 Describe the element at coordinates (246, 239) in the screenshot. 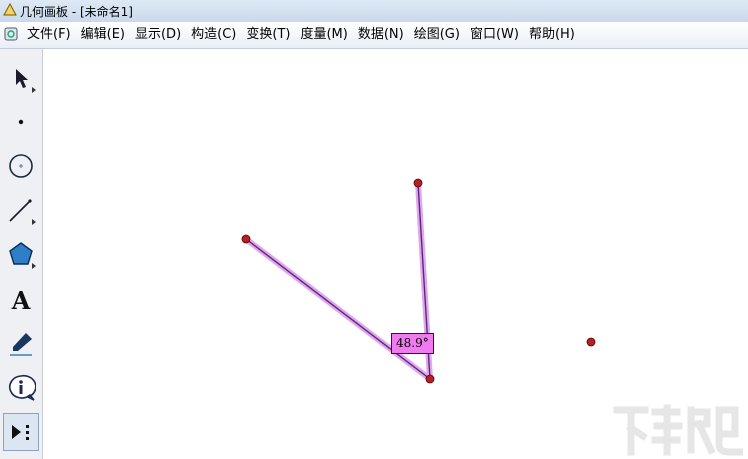

I see `point-left` at that location.